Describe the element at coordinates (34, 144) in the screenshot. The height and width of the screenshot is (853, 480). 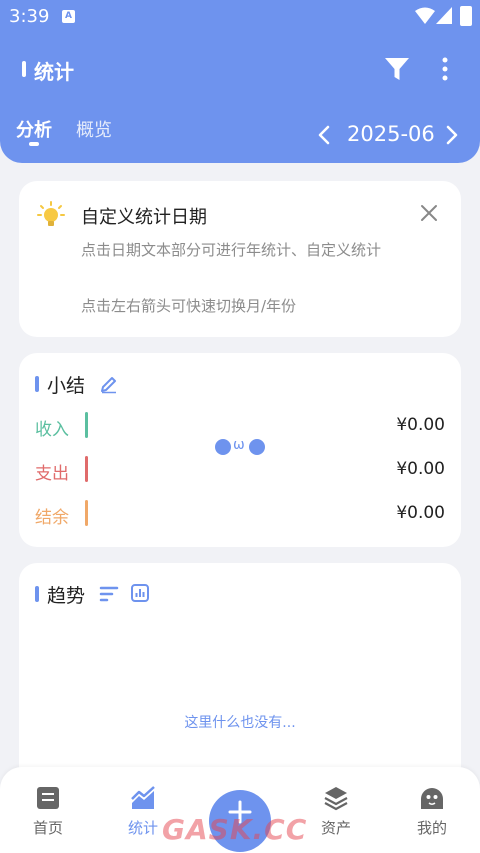
I see `tab-active-indicator` at that location.